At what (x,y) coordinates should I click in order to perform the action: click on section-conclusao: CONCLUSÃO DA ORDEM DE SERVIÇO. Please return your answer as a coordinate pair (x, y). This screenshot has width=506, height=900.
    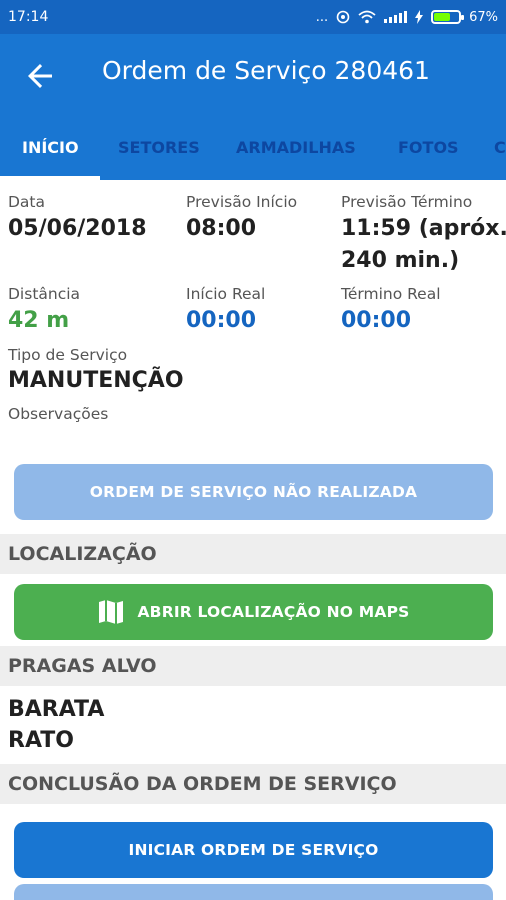
    Looking at the image, I should click on (253, 784).